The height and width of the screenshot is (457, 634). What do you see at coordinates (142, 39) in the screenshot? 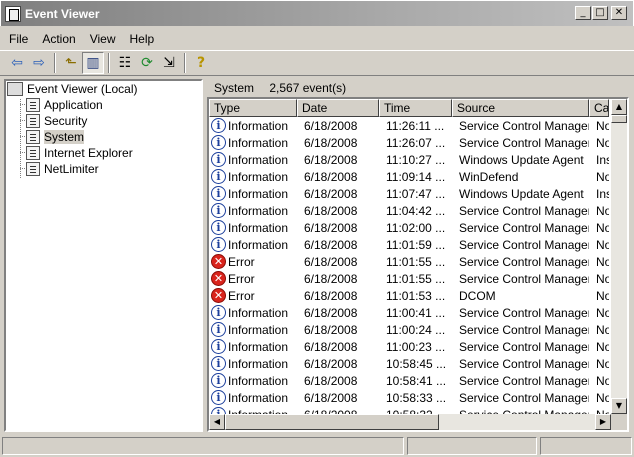
I see `menu-help: Help` at bounding box center [142, 39].